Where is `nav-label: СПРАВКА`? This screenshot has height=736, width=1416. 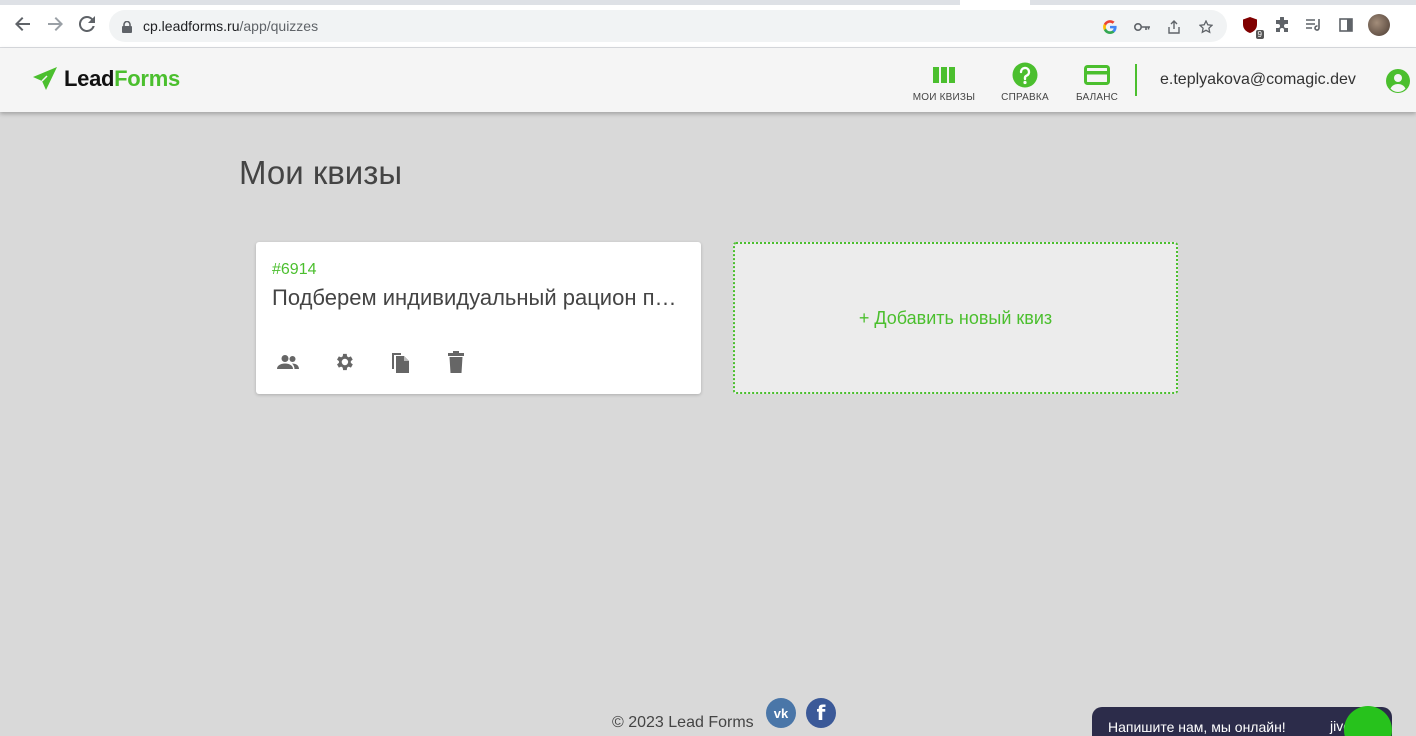 nav-label: СПРАВКА is located at coordinates (1025, 97).